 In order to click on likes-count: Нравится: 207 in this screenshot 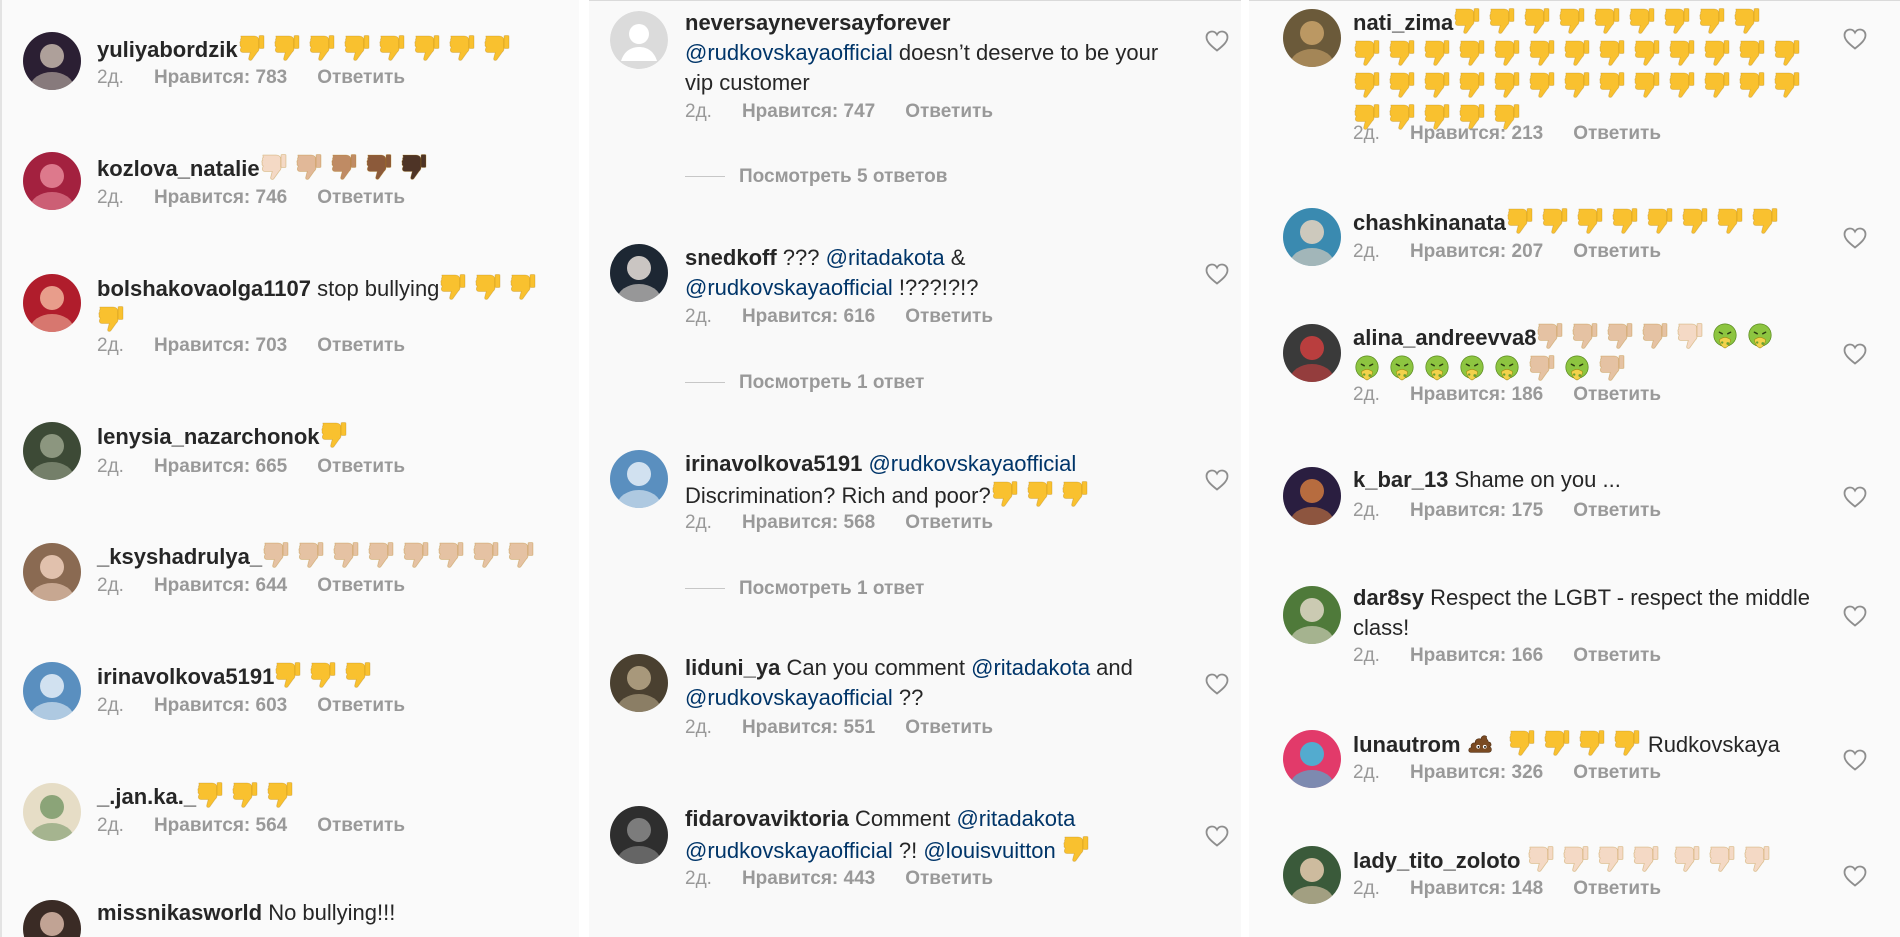, I will do `click(1476, 251)`.